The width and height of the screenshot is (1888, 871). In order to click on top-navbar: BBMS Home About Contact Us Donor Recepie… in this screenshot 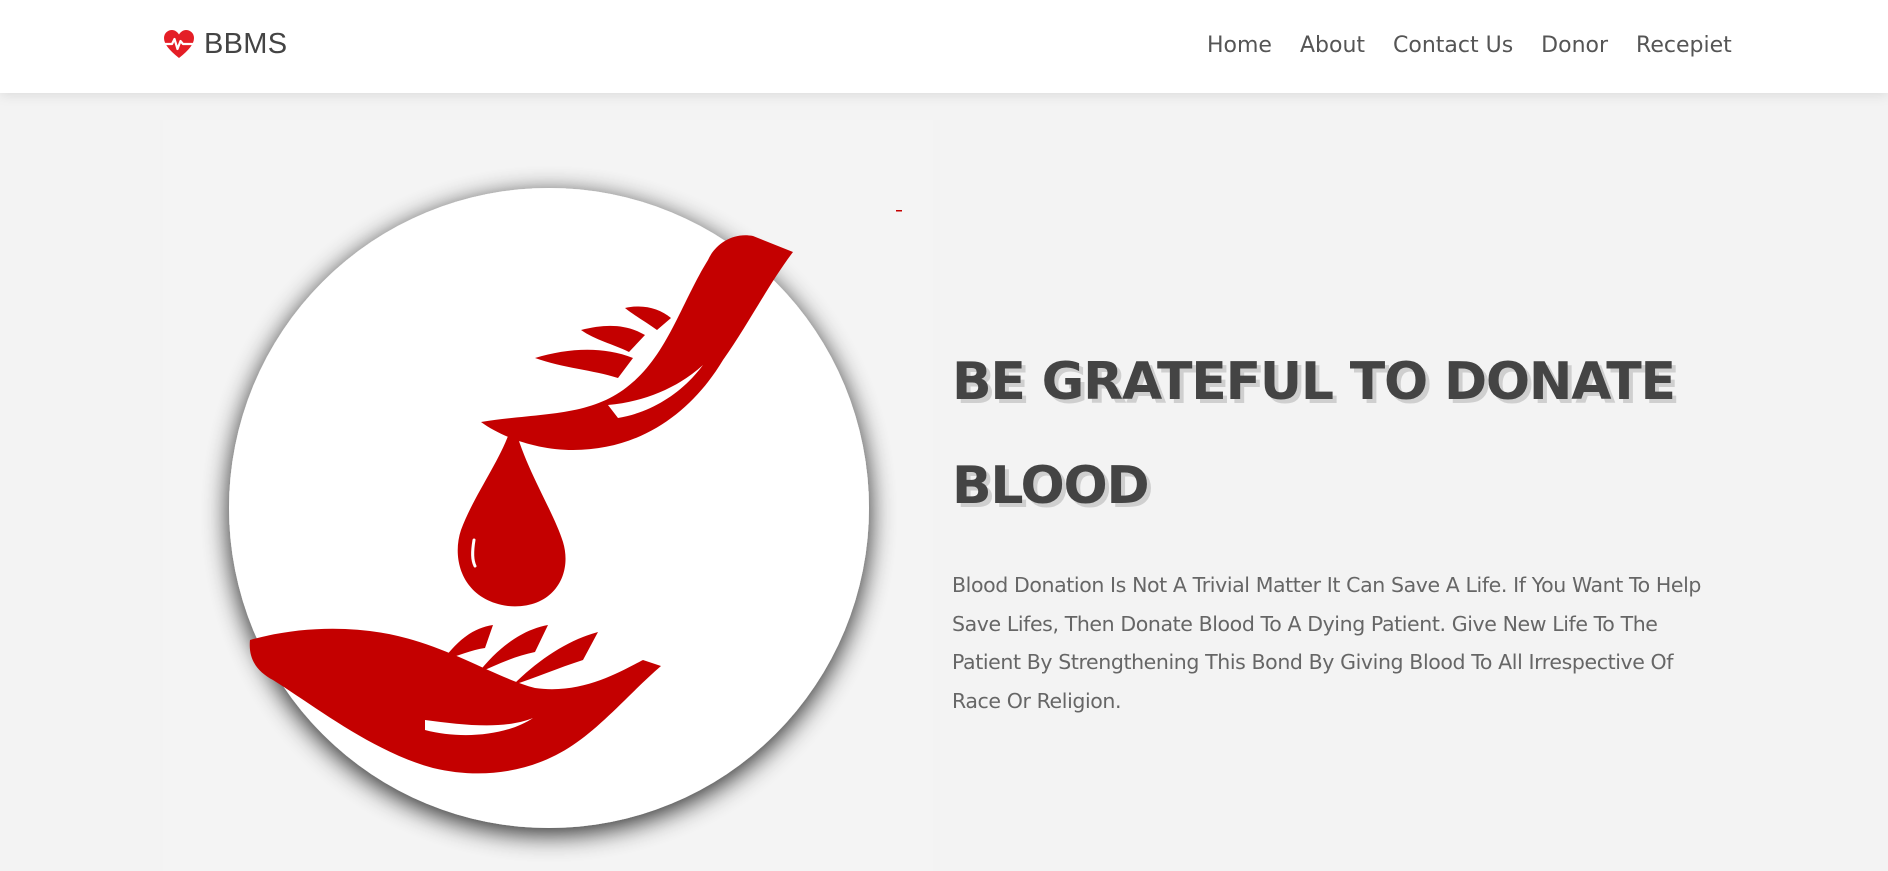, I will do `click(944, 46)`.